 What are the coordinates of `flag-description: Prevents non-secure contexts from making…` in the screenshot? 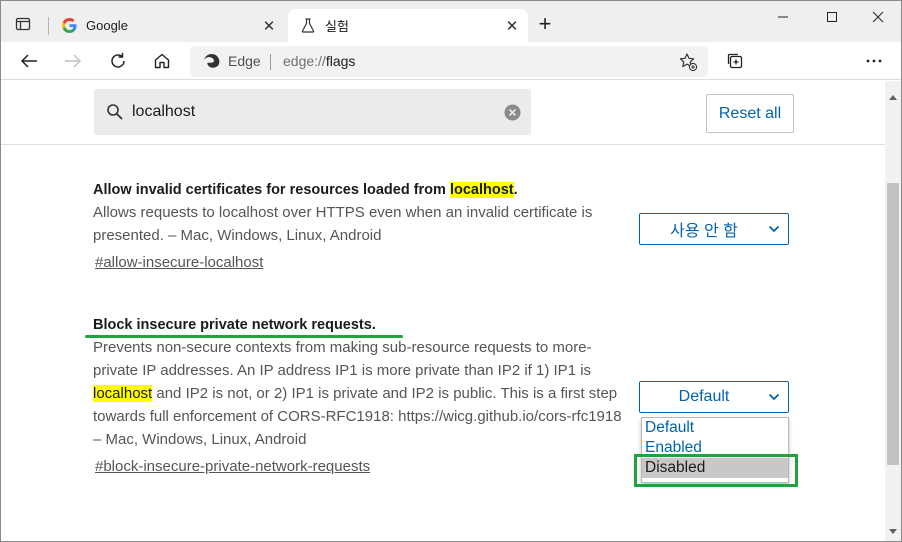 It's located at (357, 393).